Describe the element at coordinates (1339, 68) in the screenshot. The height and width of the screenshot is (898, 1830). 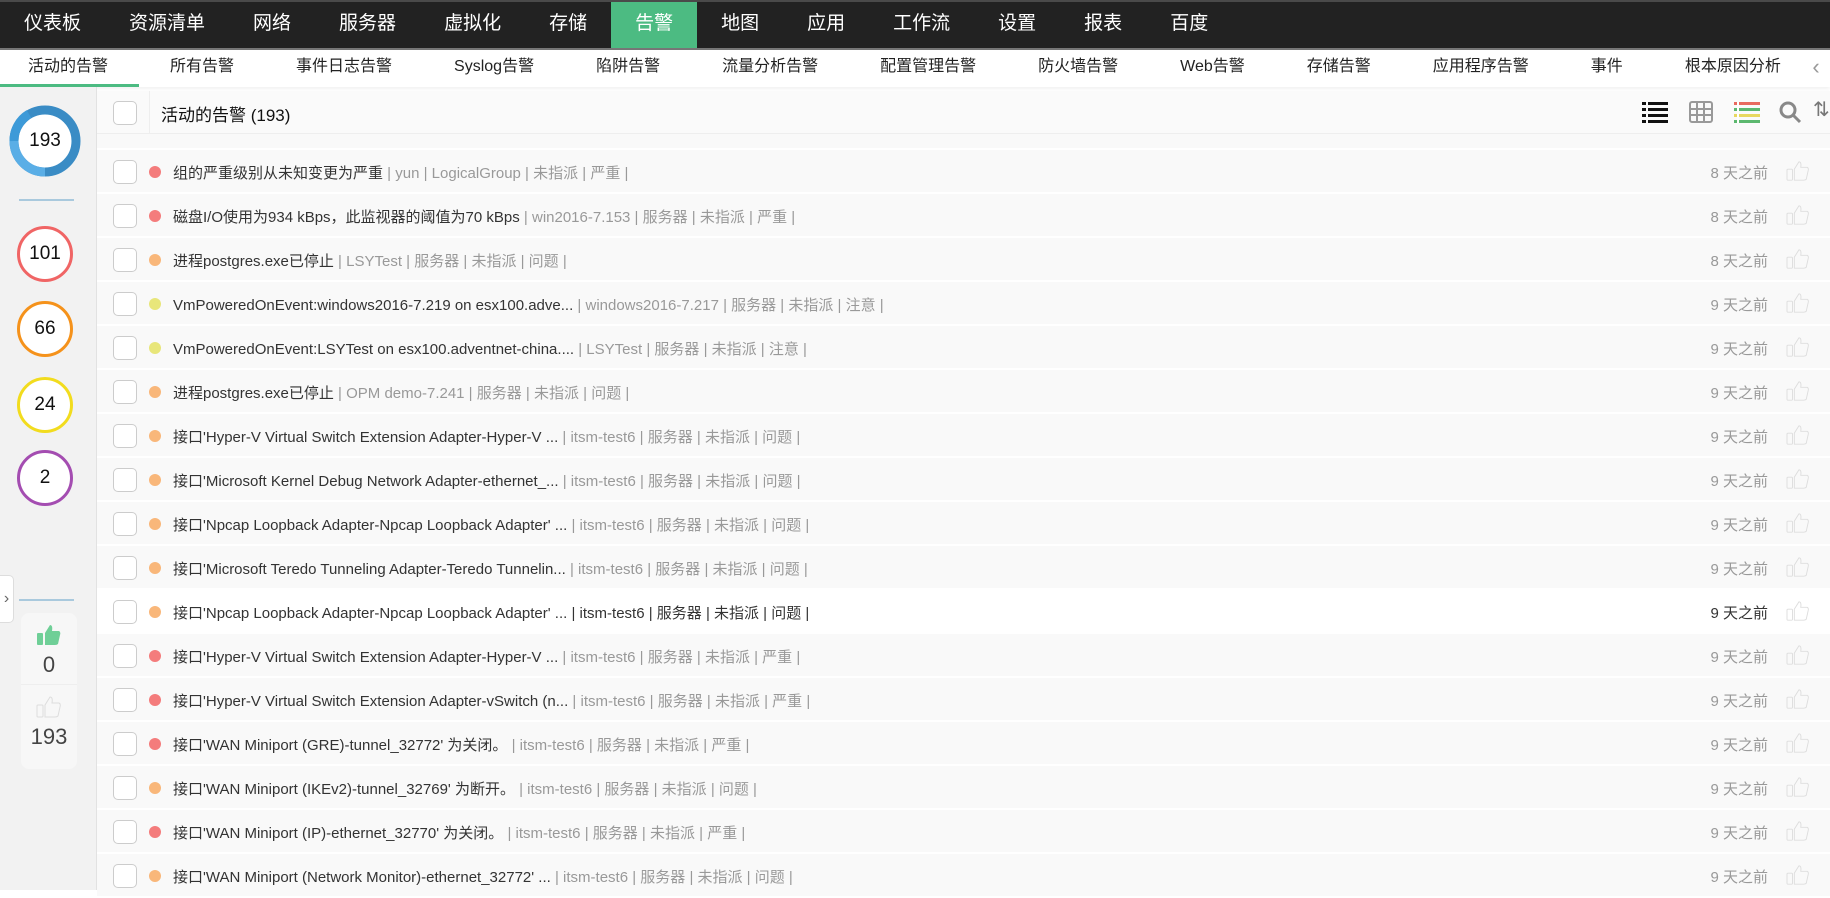
I see `sub-tab: 存储告警` at that location.